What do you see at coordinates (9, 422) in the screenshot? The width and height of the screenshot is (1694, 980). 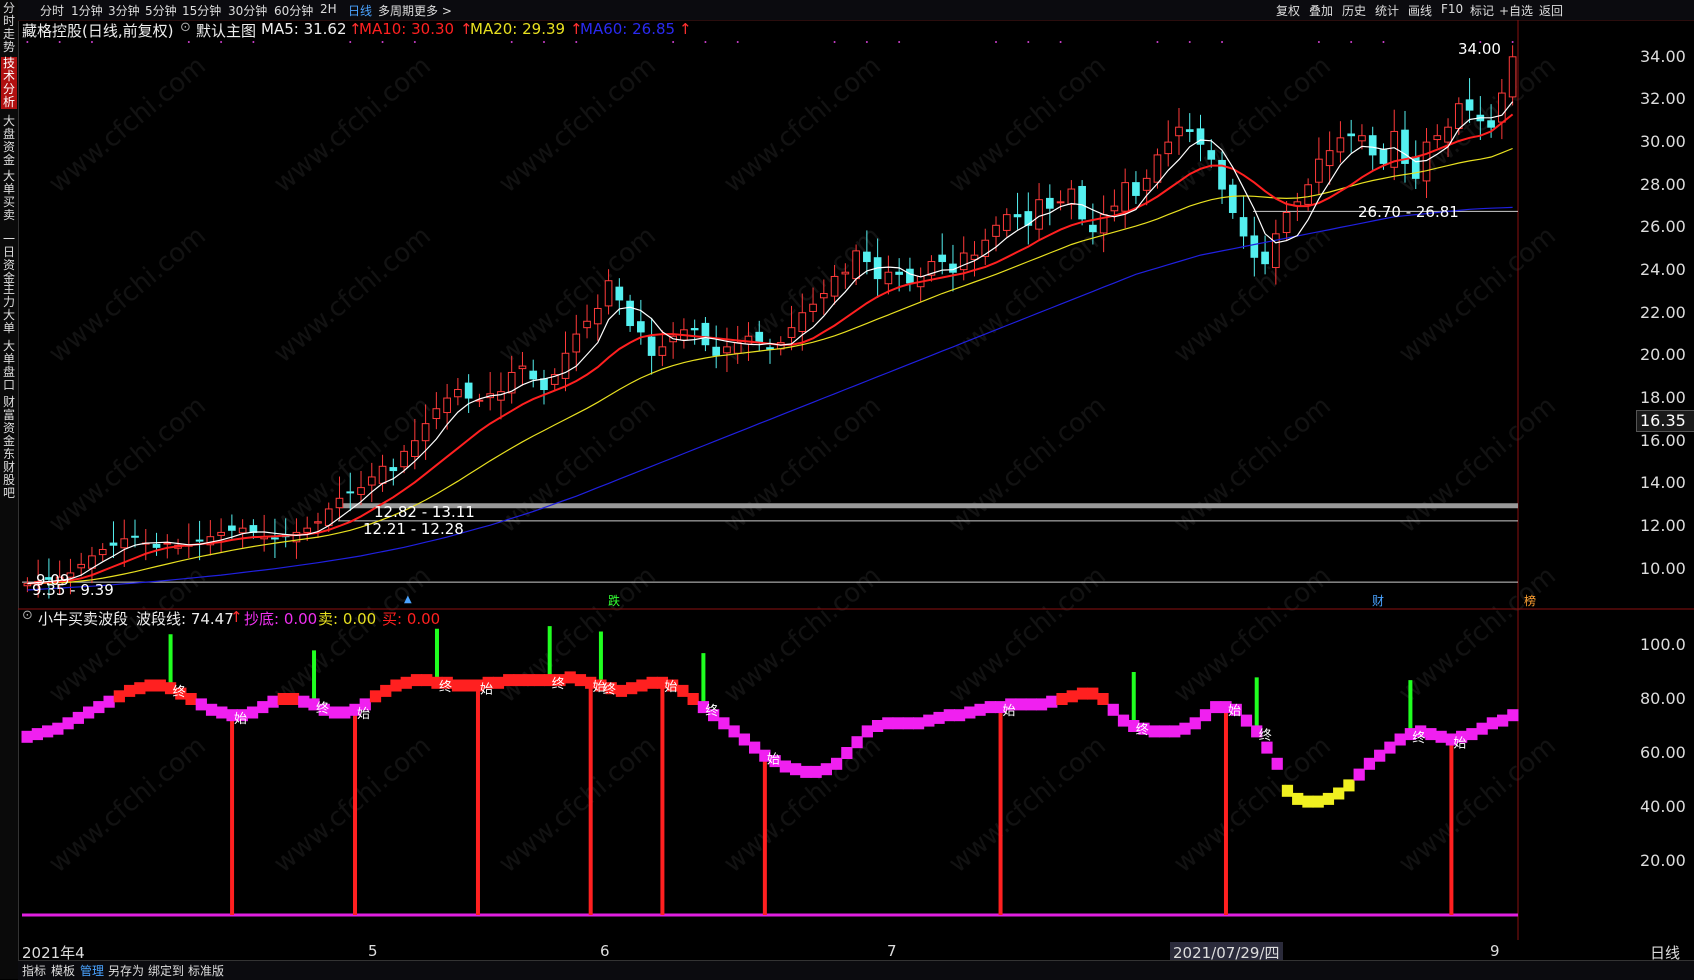 I see `side-tab-7: 财富资金` at bounding box center [9, 422].